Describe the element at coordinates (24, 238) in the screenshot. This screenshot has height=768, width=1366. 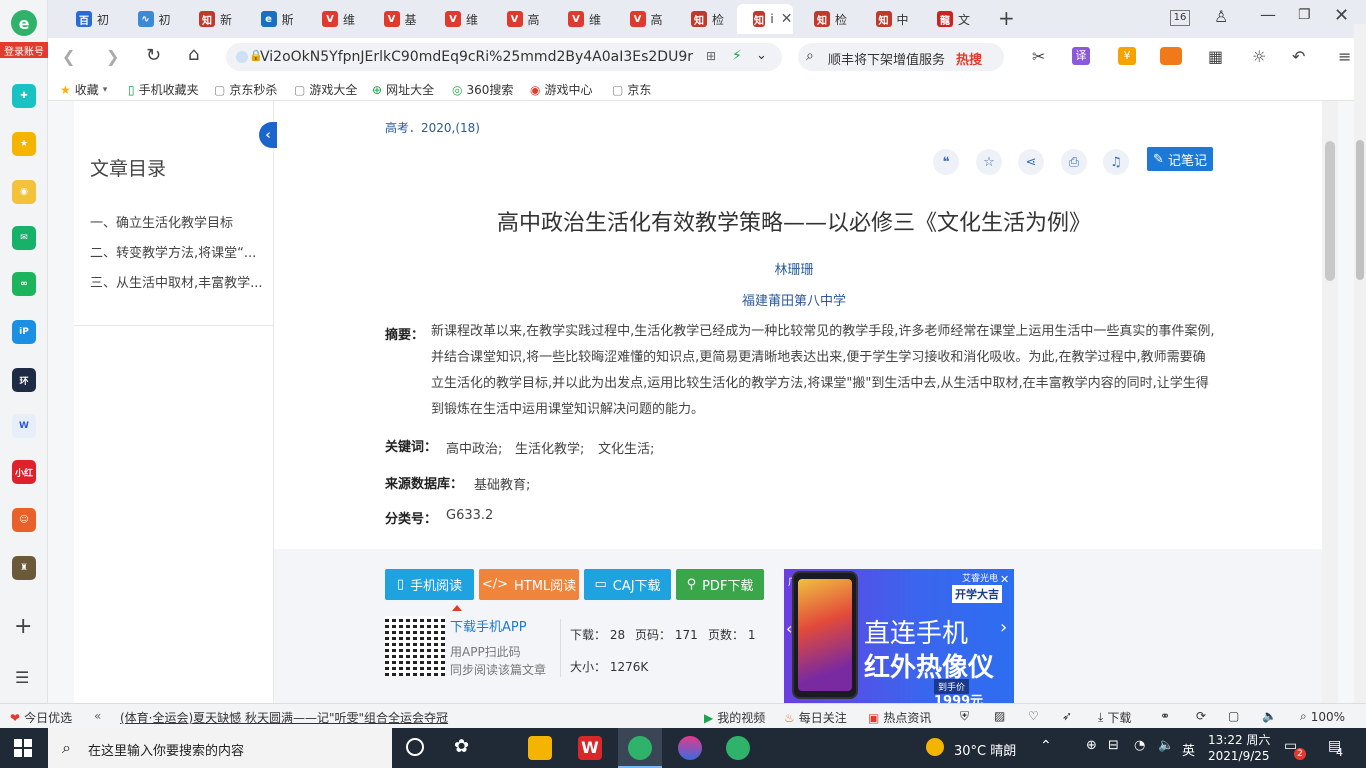
I see `mail-icon: ✉` at that location.